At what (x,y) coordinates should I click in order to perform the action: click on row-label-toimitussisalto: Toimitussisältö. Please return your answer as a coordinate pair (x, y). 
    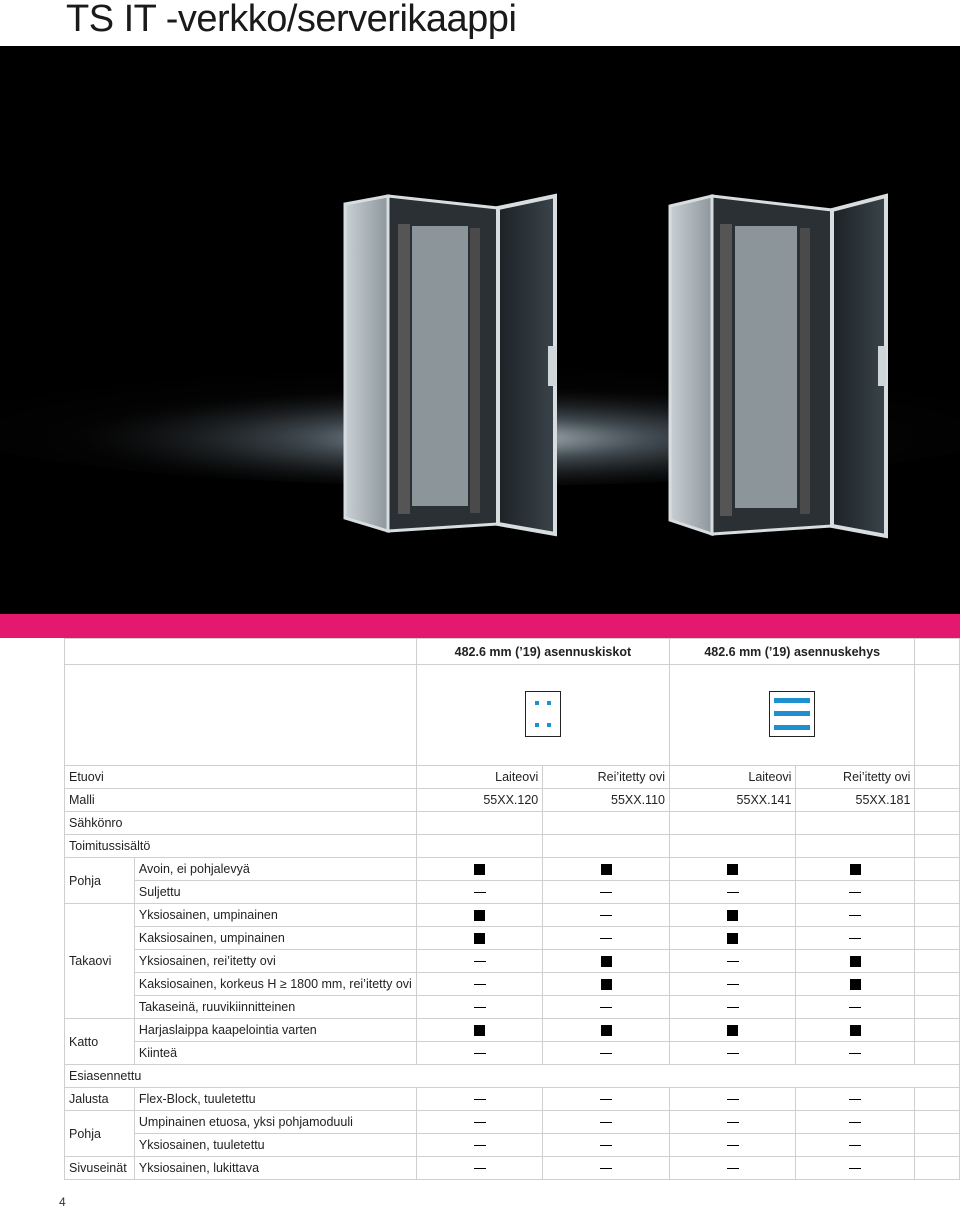
    Looking at the image, I should click on (240, 846).